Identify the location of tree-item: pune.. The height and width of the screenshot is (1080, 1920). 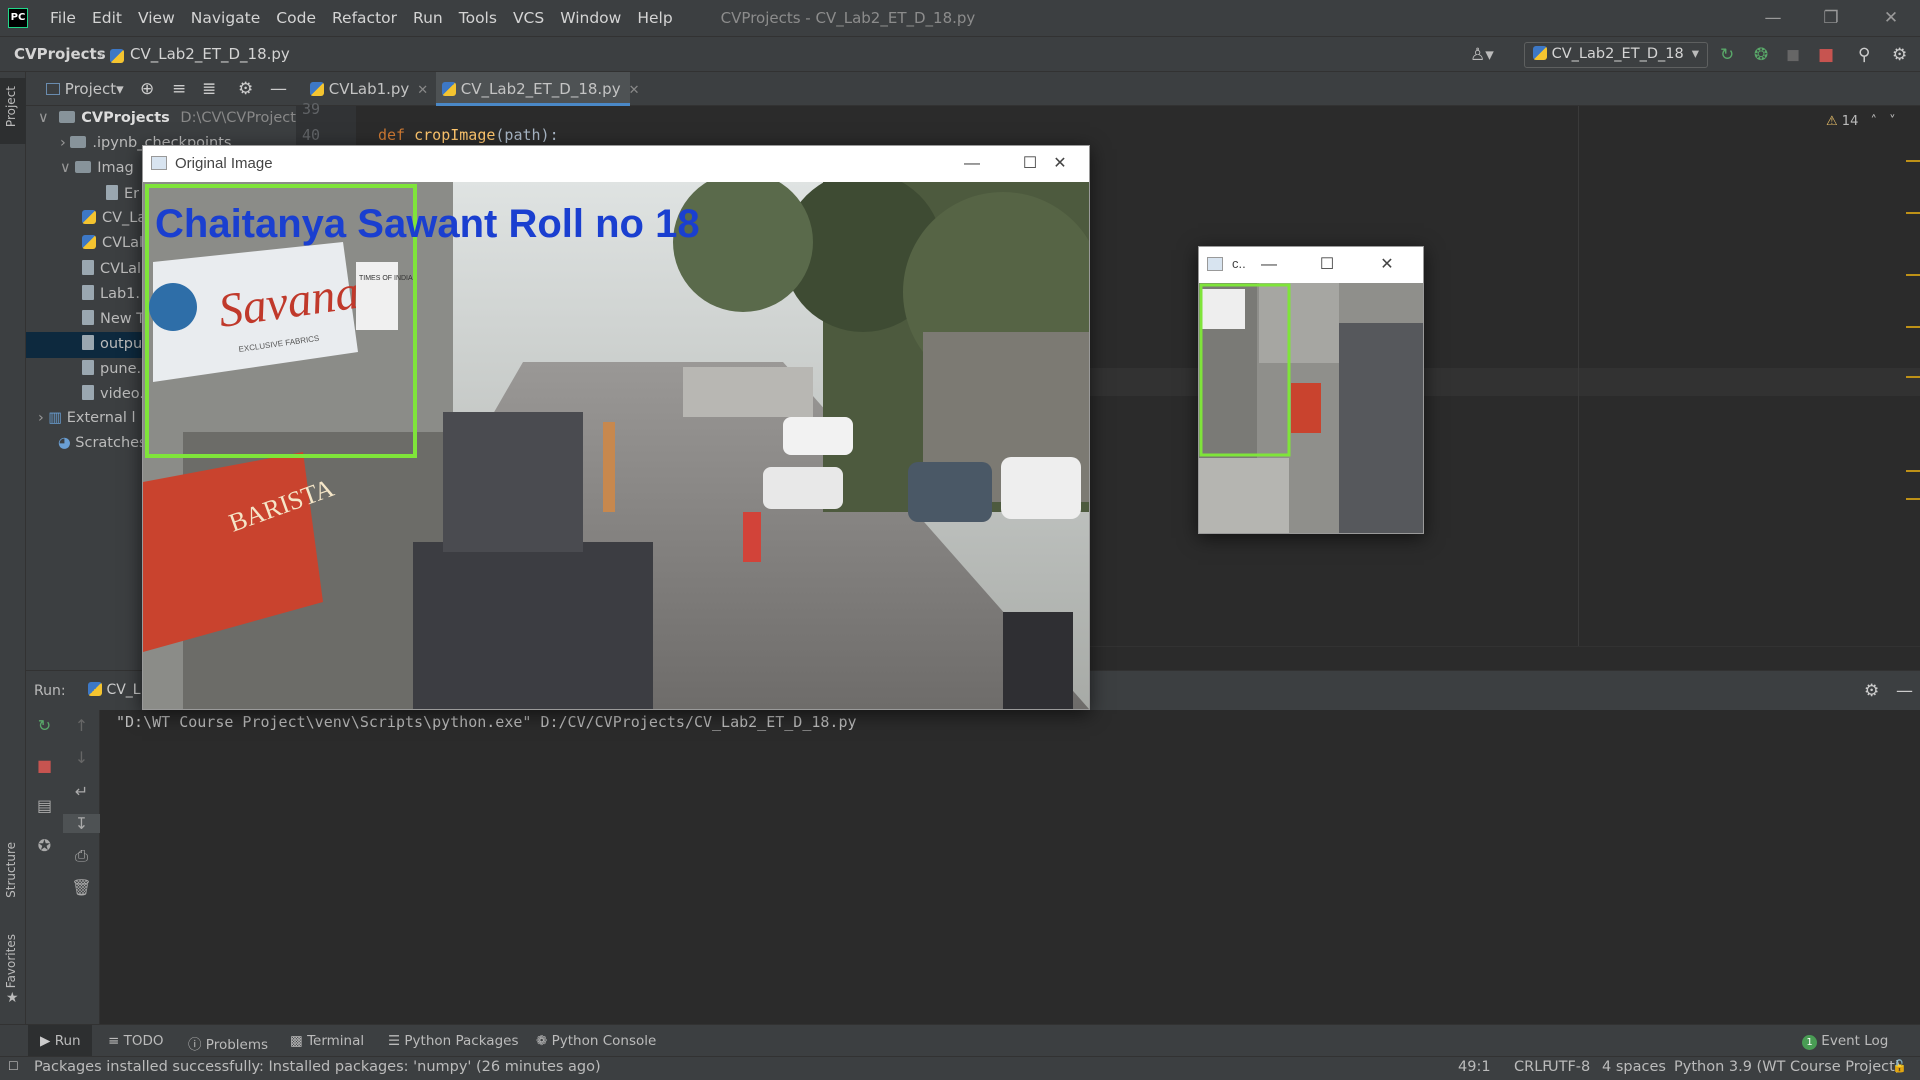
(111, 368).